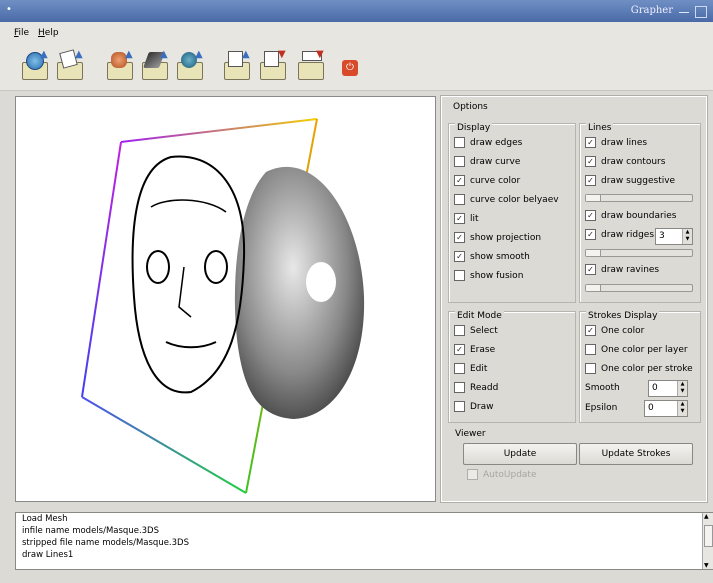 The image size is (713, 583). I want to click on open-head-button: ▲, so click(119, 64).